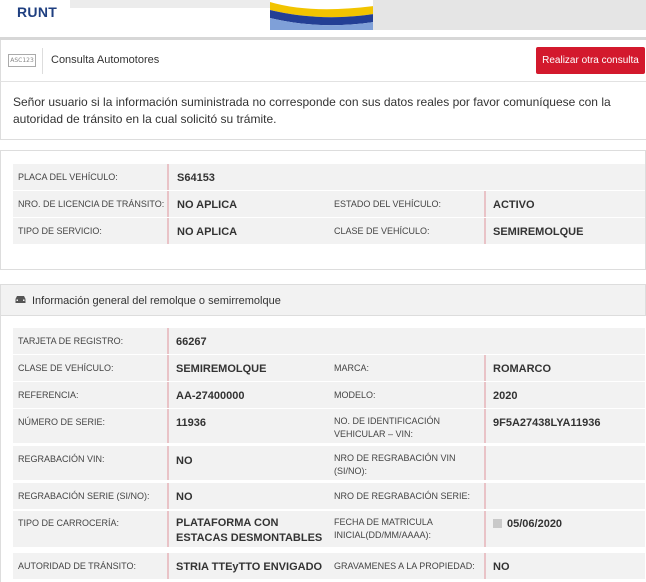  I want to click on placa-value: S64153, so click(196, 178).